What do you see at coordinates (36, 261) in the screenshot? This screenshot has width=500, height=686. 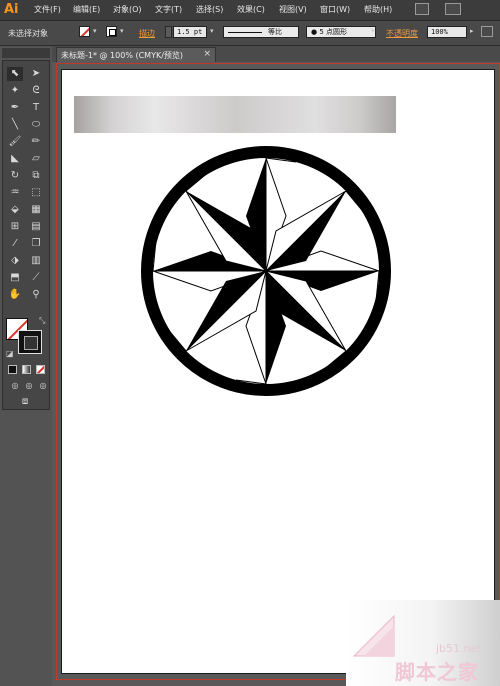 I see `column-graph-tool-icon: ▥` at bounding box center [36, 261].